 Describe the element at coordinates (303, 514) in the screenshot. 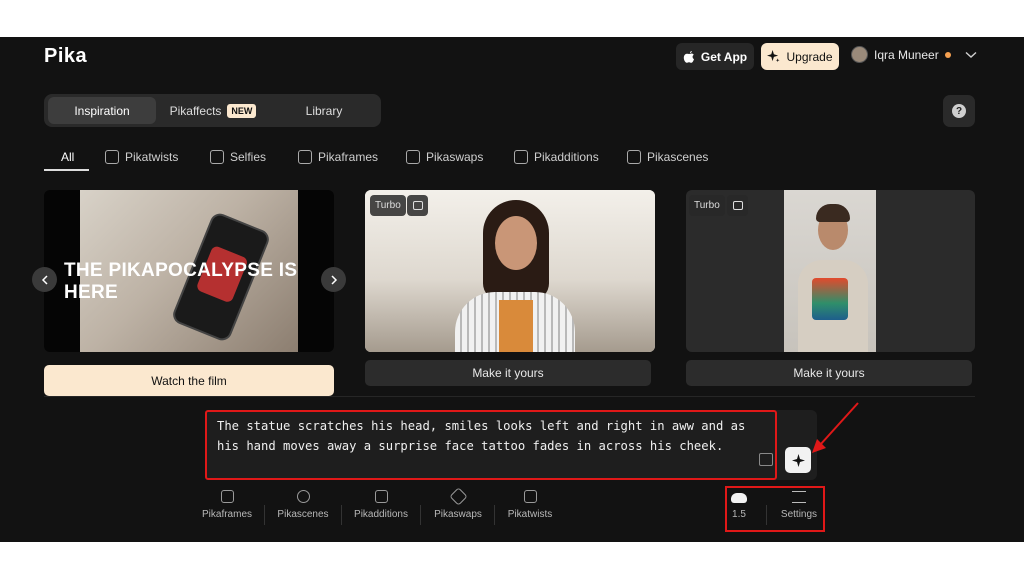

I see `toolbar-label: Pikascenes` at that location.